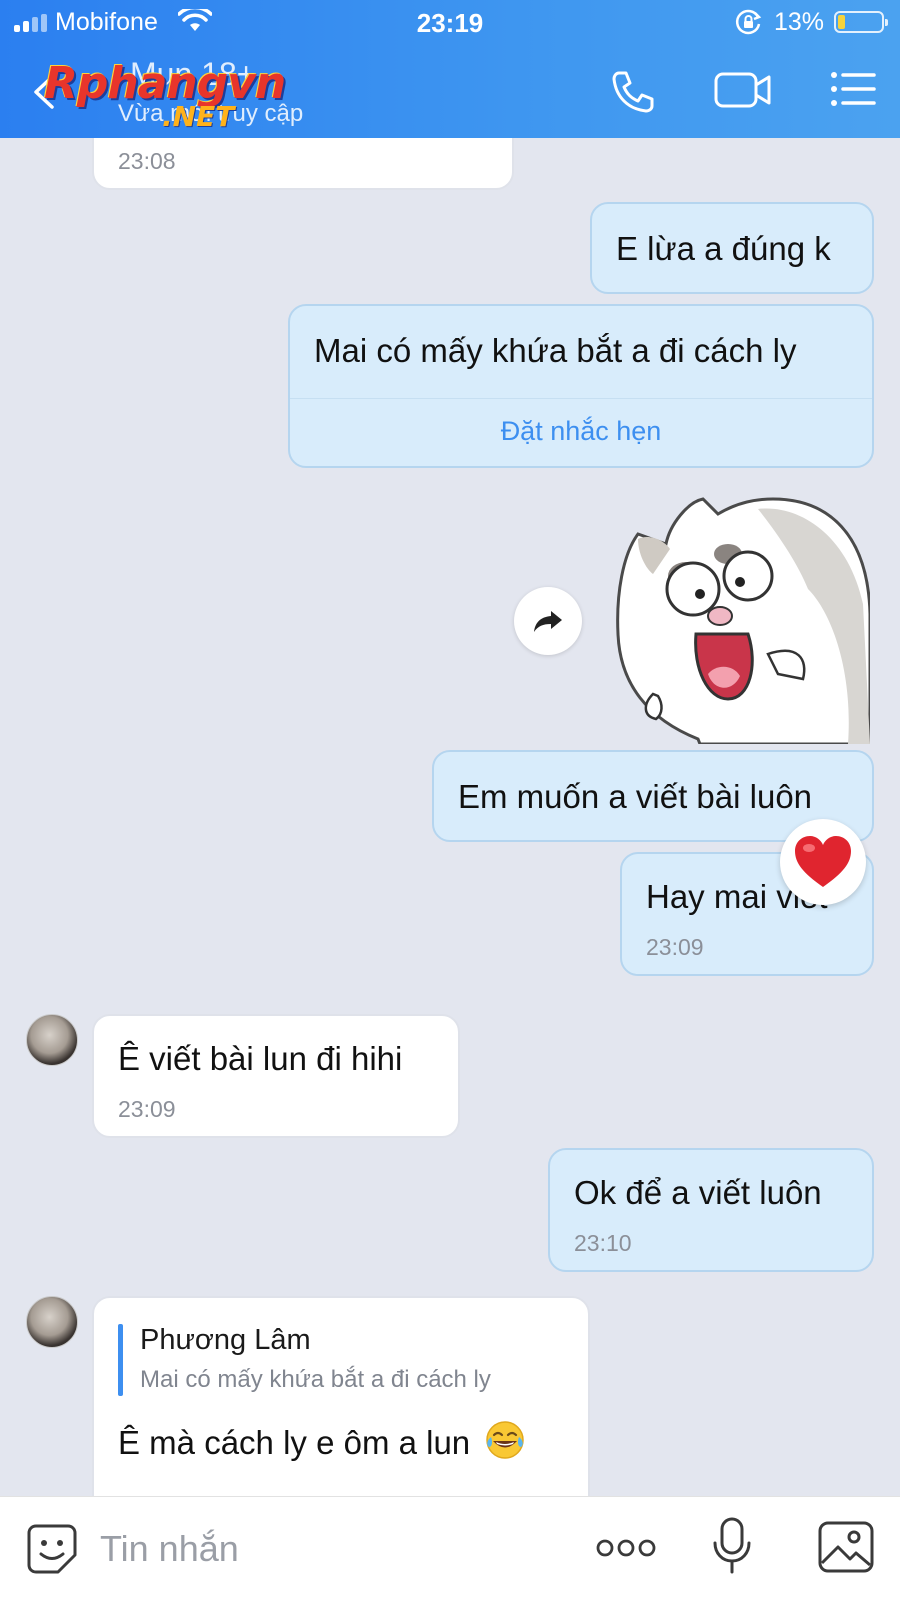 This screenshot has width=900, height=1600. Describe the element at coordinates (315, 1379) in the screenshot. I see `reply-quote-text: Mai có mấy khứa bắt a đi cách ly` at that location.